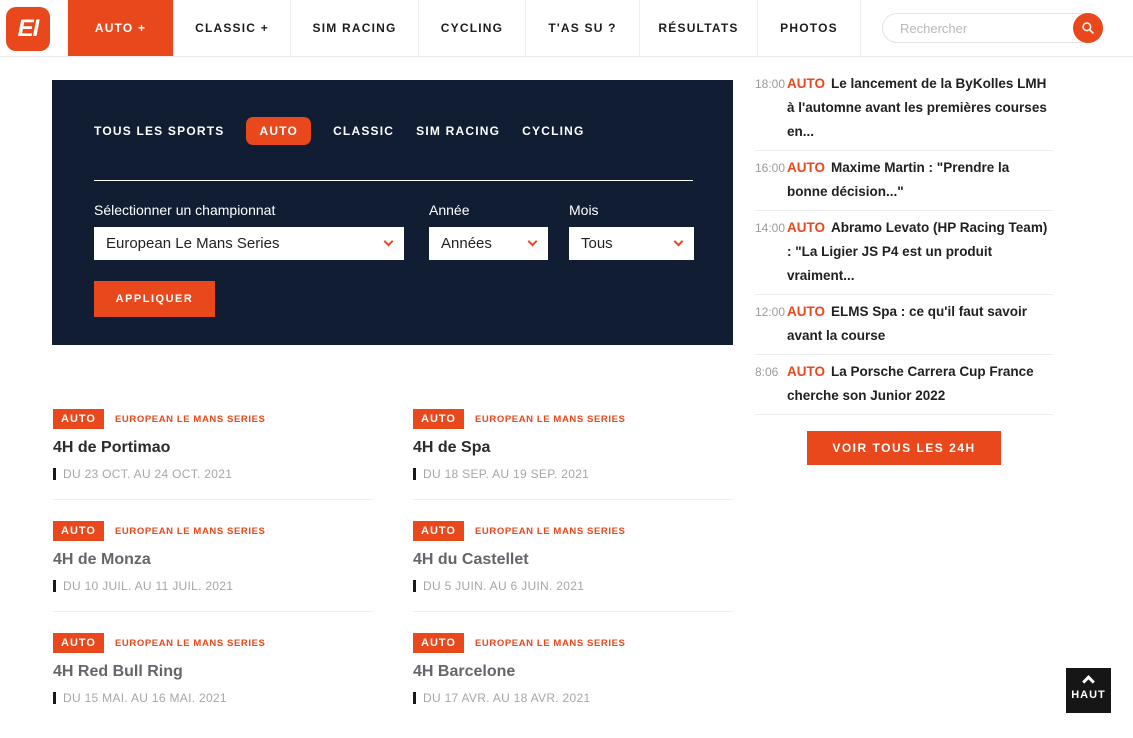  Describe the element at coordinates (904, 448) in the screenshot. I see `see-all-news-button: VOIR TOUS LES 24H` at that location.